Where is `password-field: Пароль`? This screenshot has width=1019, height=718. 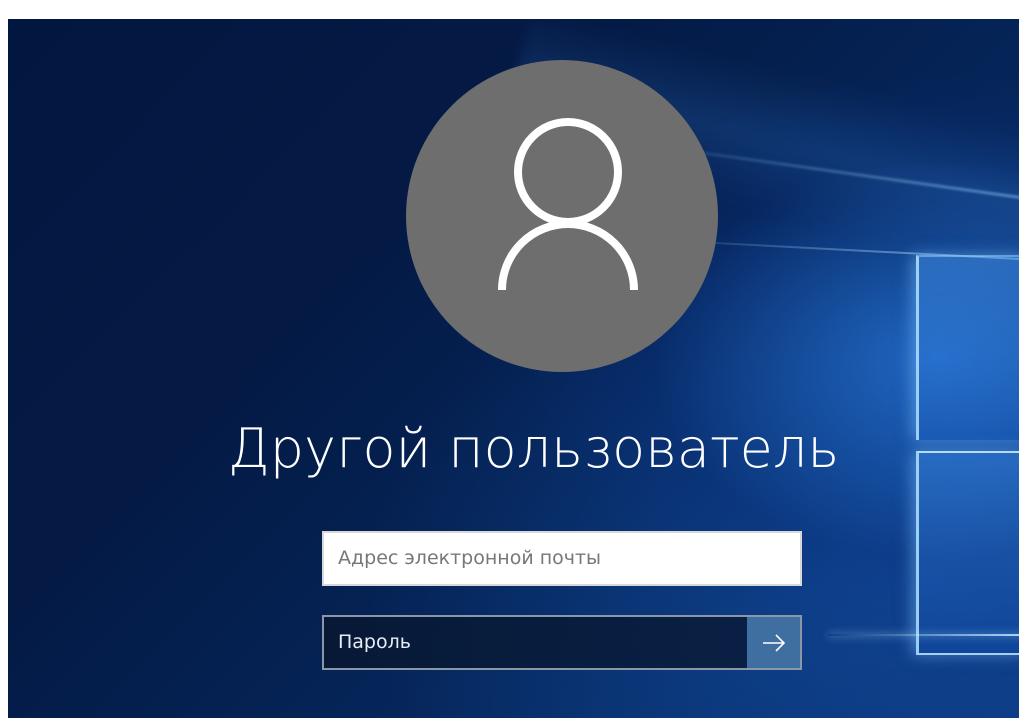 password-field: Пароль is located at coordinates (562, 642).